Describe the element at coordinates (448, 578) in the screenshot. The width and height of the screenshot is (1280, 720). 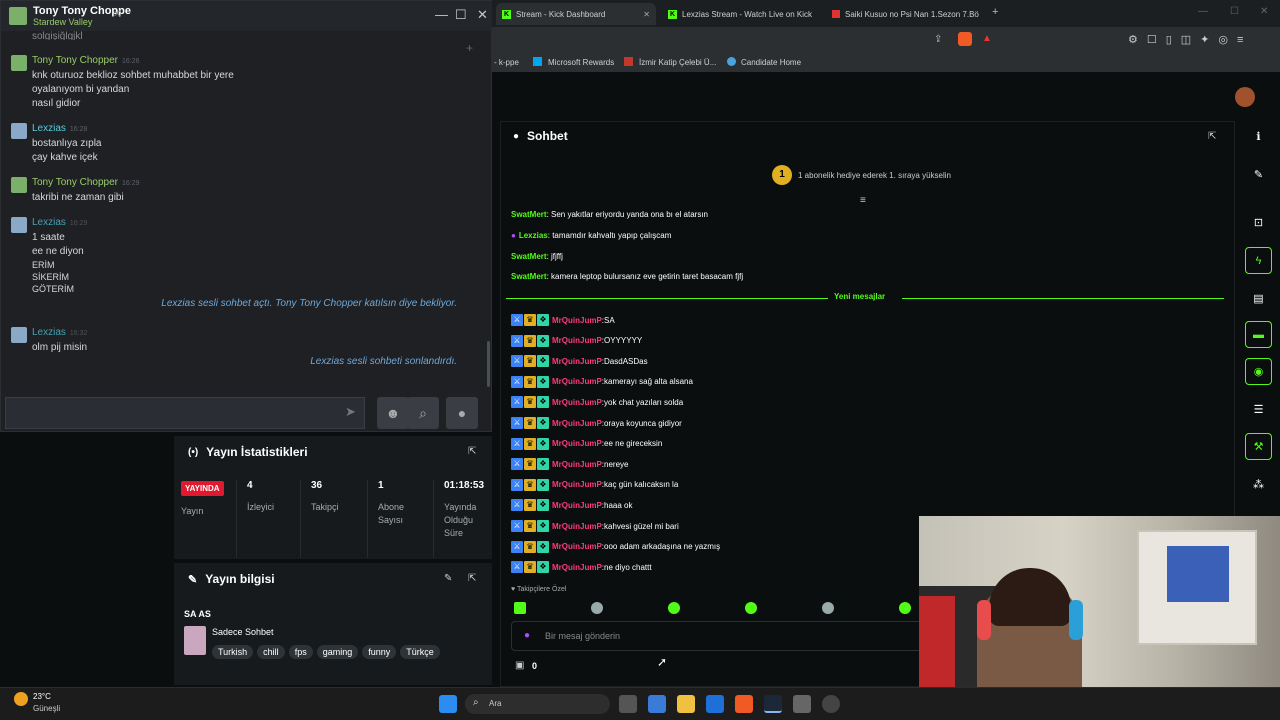
I see `edit-icon: ✎` at that location.